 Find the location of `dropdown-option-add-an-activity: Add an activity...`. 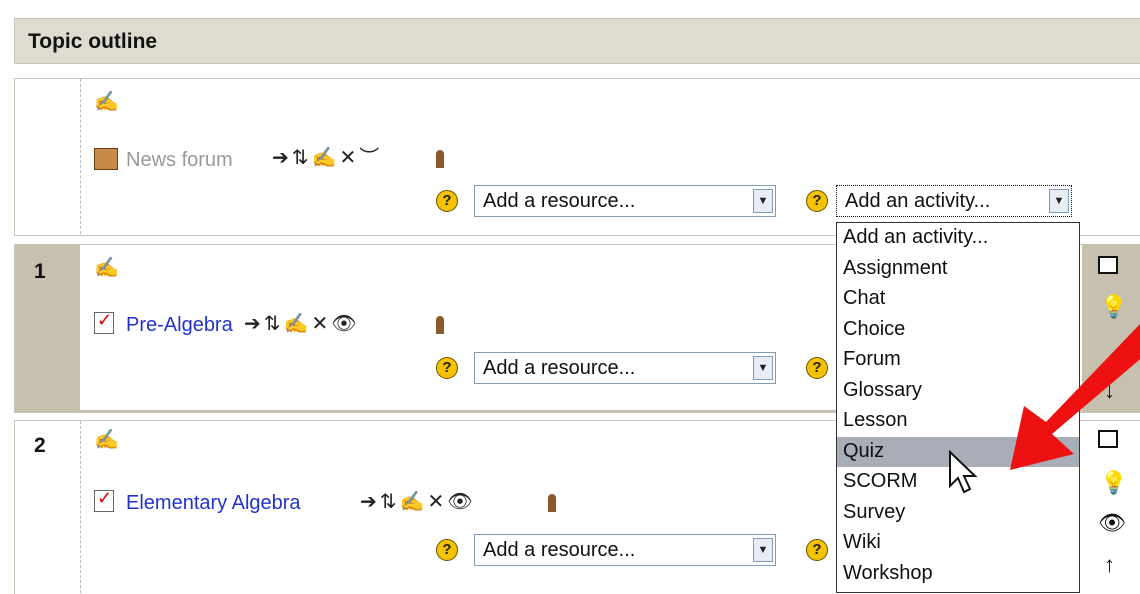

dropdown-option-add-an-activity: Add an activity... is located at coordinates (958, 238).